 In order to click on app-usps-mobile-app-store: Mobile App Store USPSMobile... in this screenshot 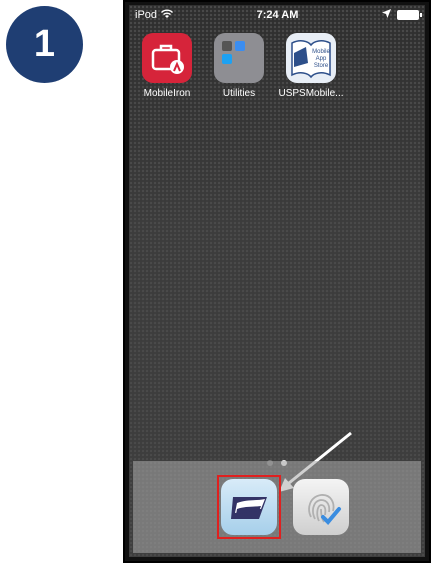, I will do `click(311, 66)`.